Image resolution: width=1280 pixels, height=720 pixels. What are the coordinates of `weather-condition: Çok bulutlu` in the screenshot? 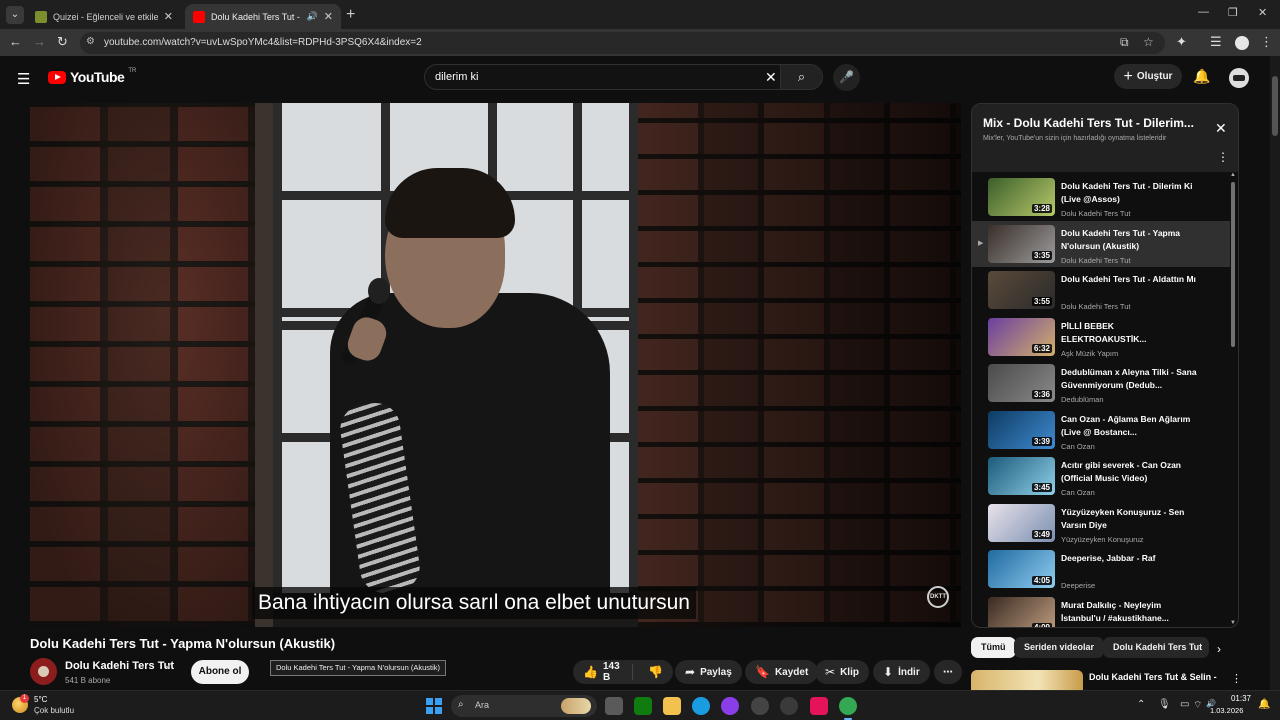 It's located at (54, 710).